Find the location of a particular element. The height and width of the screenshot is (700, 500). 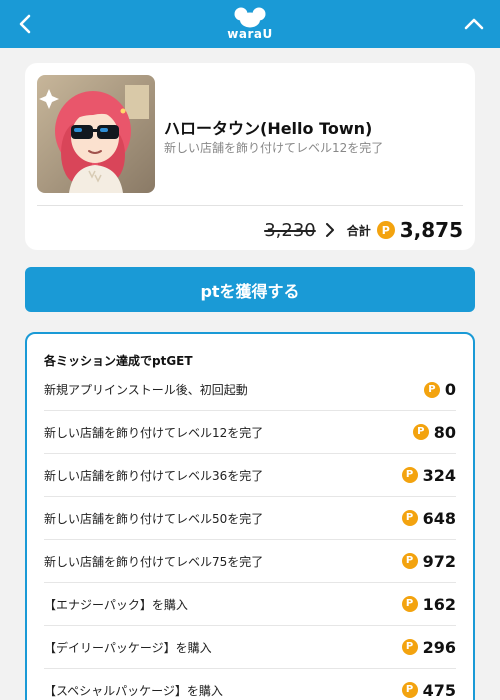

logo-mark-icon is located at coordinates (250, 17).